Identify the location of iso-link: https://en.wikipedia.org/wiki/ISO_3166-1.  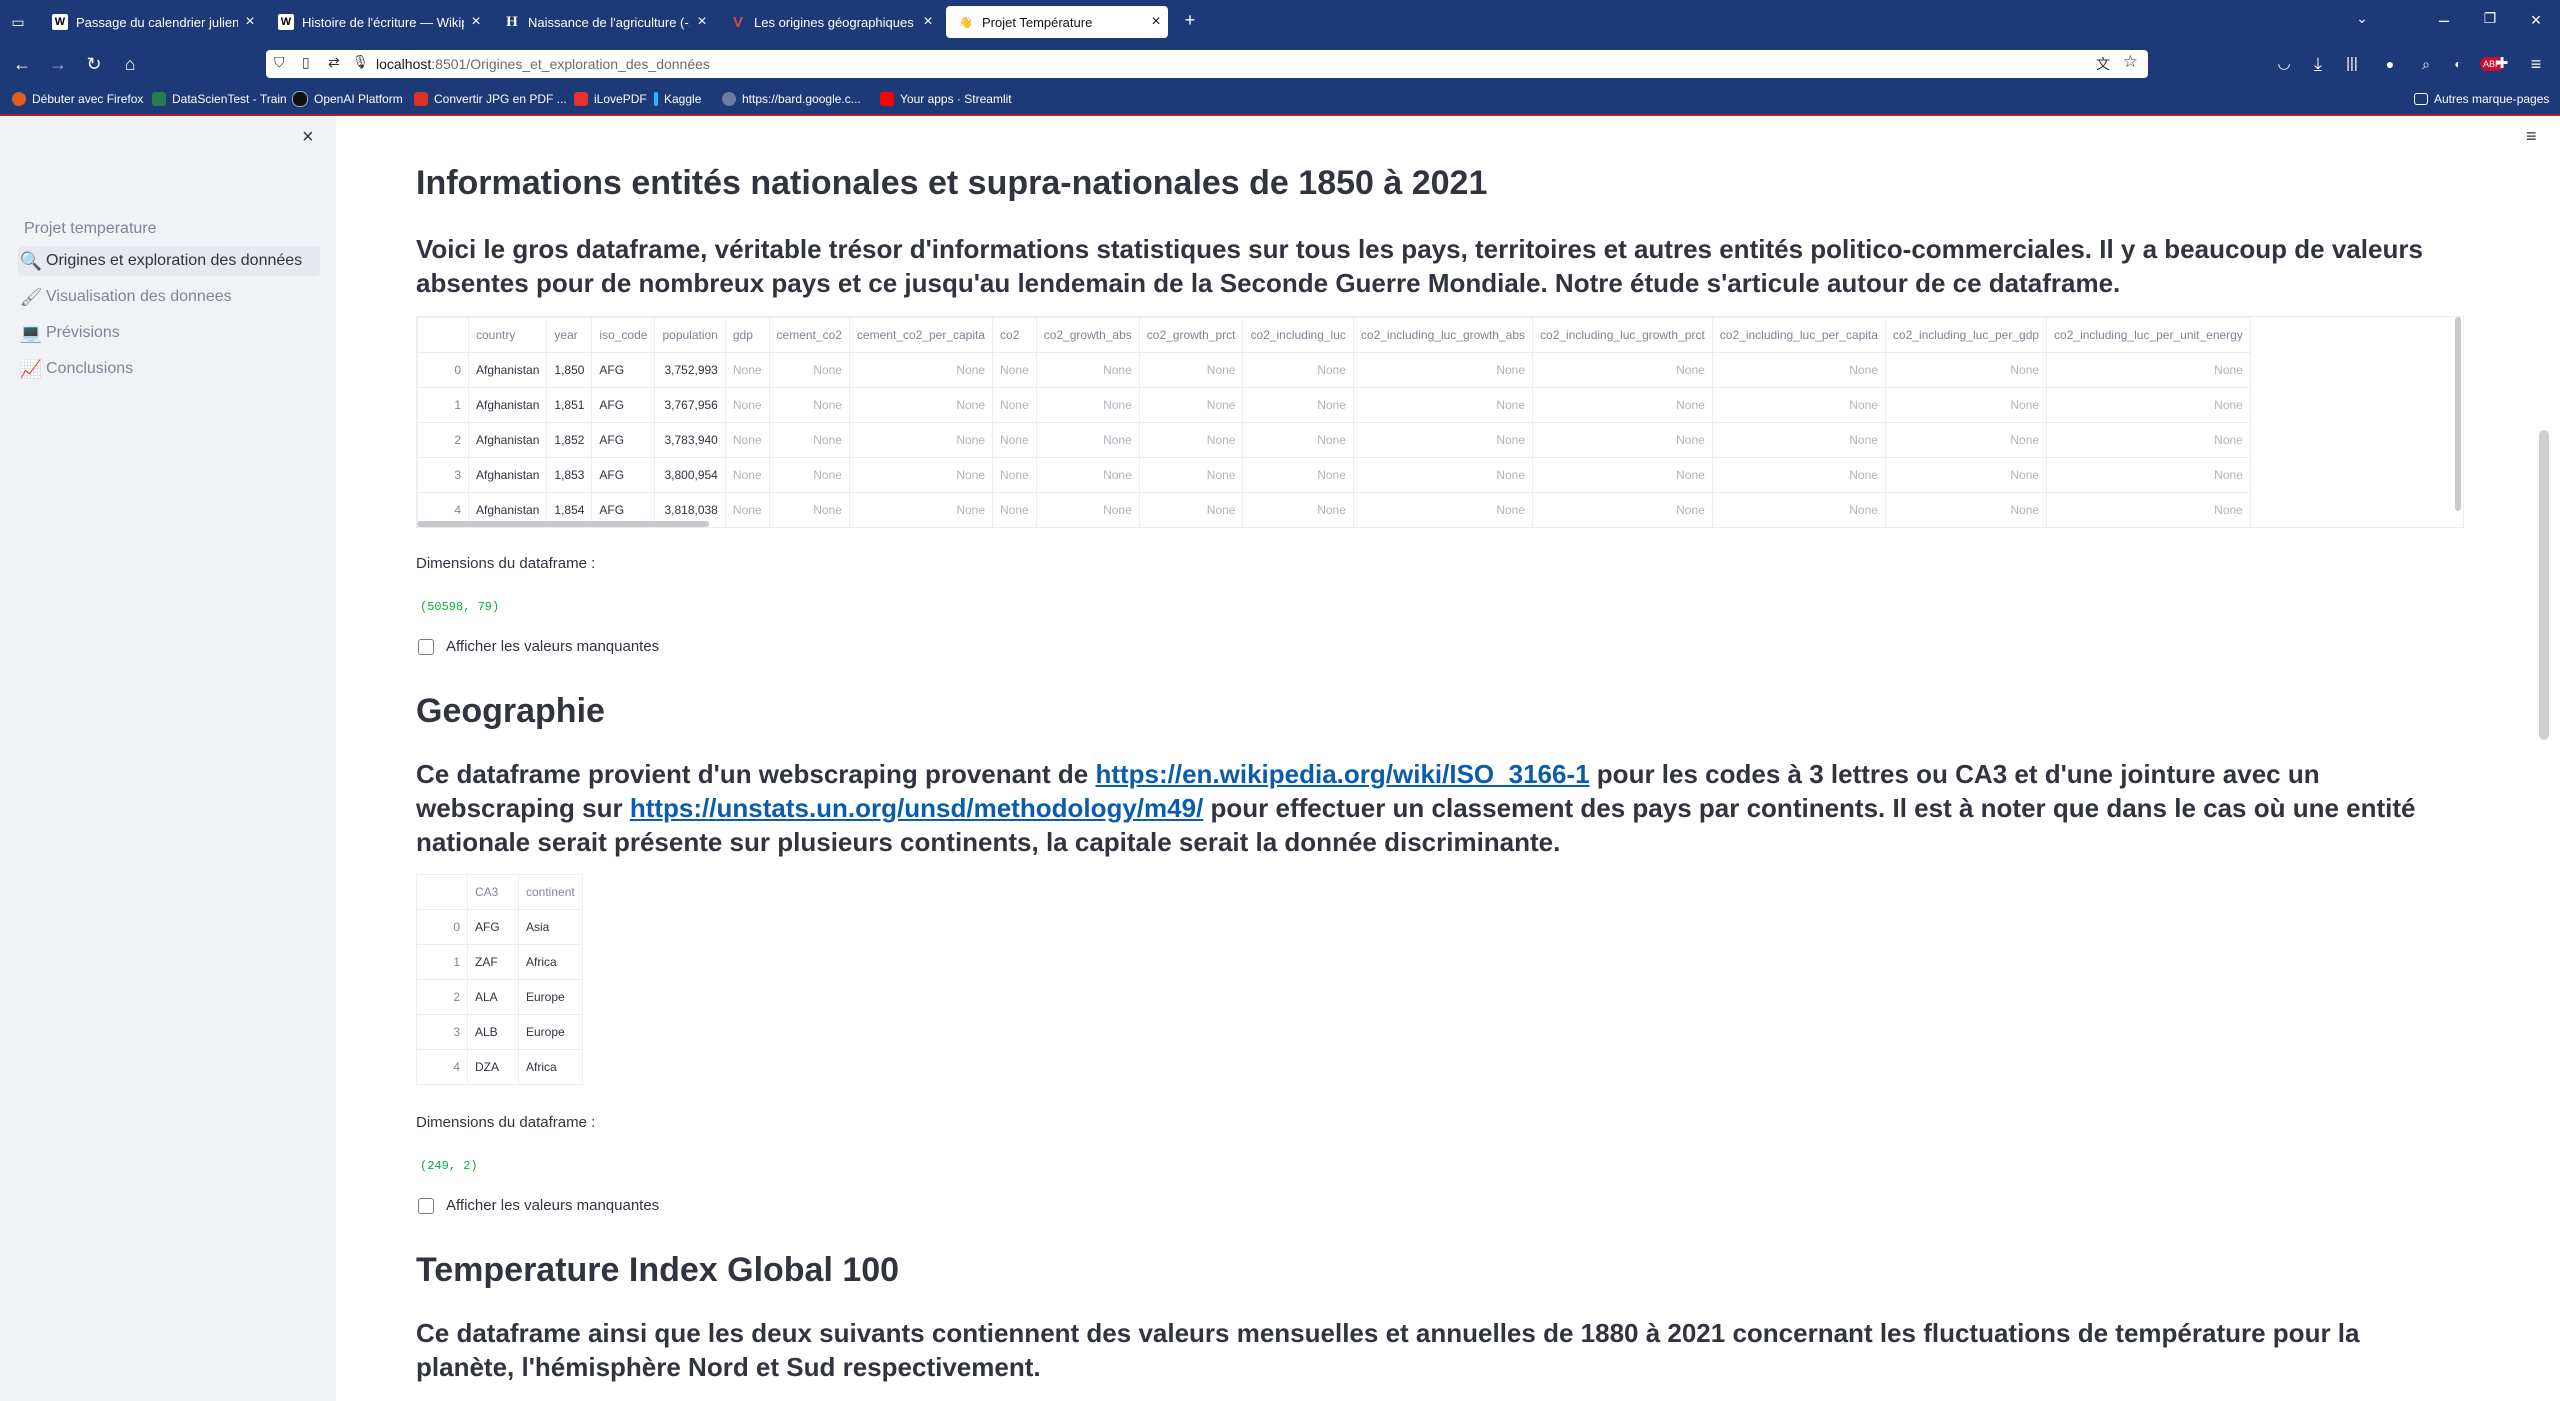
(1342, 774).